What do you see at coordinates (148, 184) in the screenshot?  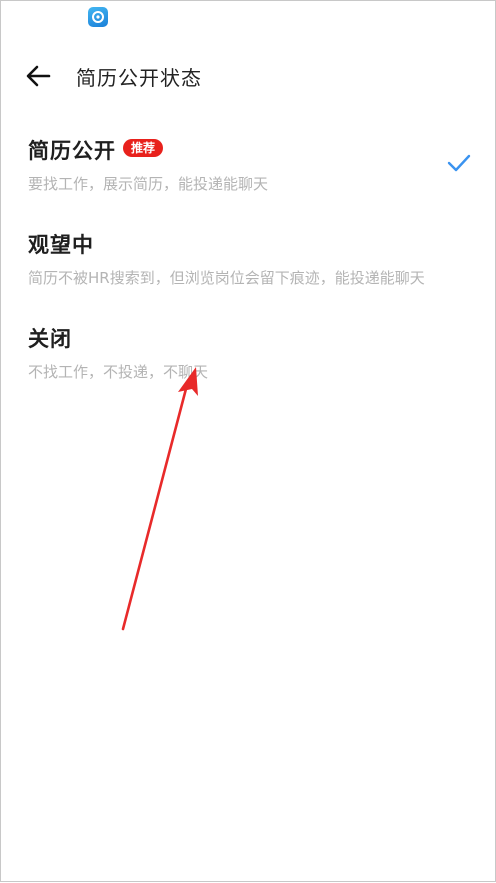 I see `option-description: 要找工作，展示简历，能投递能聊天` at bounding box center [148, 184].